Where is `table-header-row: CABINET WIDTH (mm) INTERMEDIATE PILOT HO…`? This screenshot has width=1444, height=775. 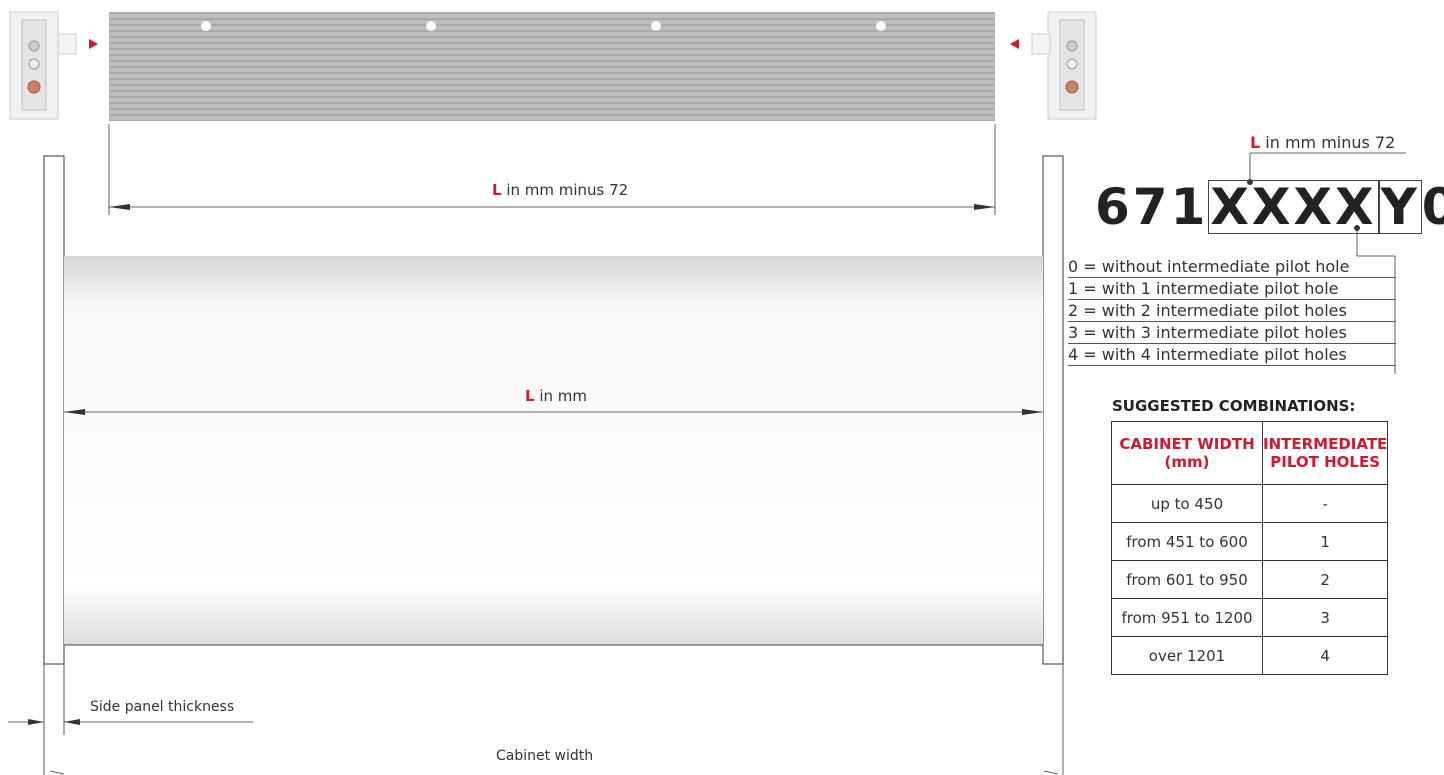 table-header-row: CABINET WIDTH (mm) INTERMEDIATE PILOT HO… is located at coordinates (1250, 453).